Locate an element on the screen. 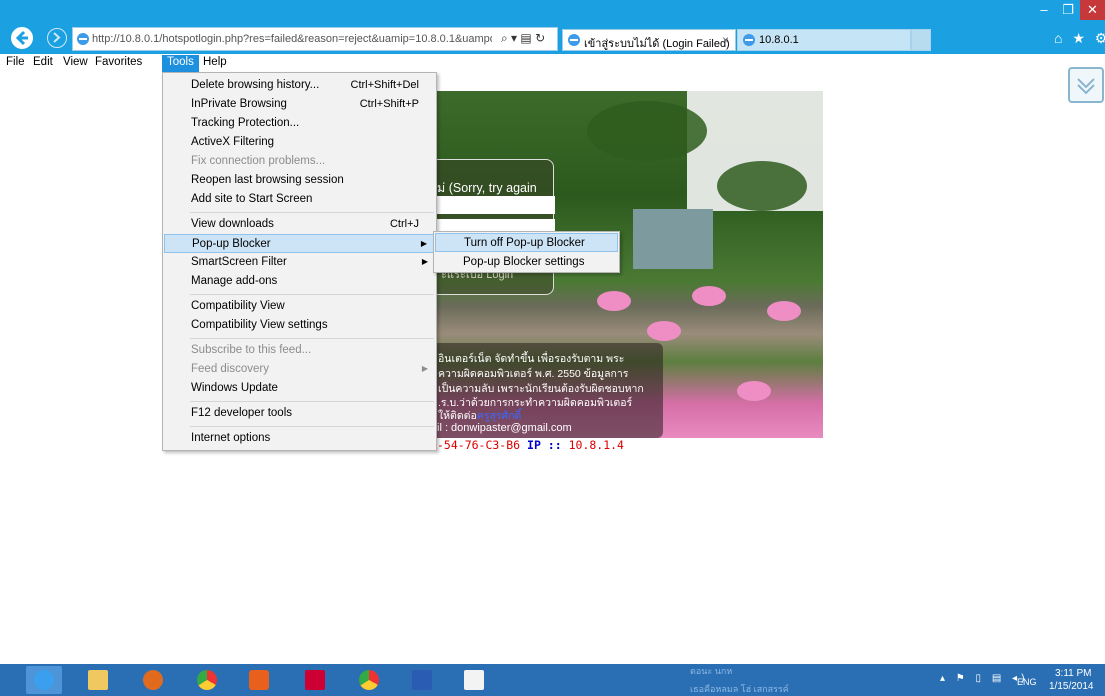  menu-delete-browsing-history: Delete browsing history... Ctrl+Shift+Del is located at coordinates (299, 85).